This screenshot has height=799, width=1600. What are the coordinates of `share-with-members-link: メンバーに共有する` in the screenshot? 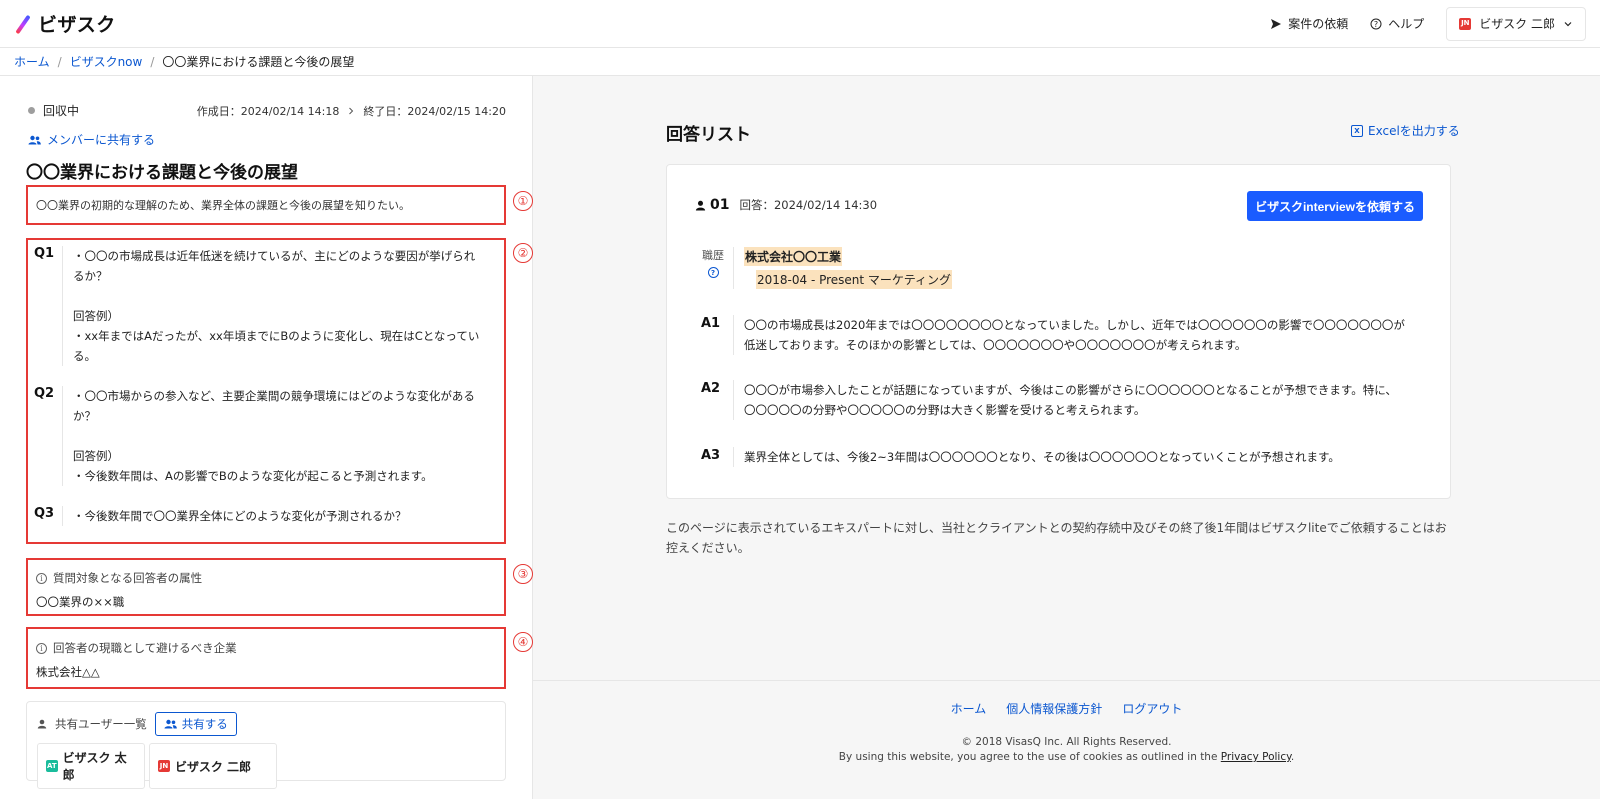 It's located at (91, 139).